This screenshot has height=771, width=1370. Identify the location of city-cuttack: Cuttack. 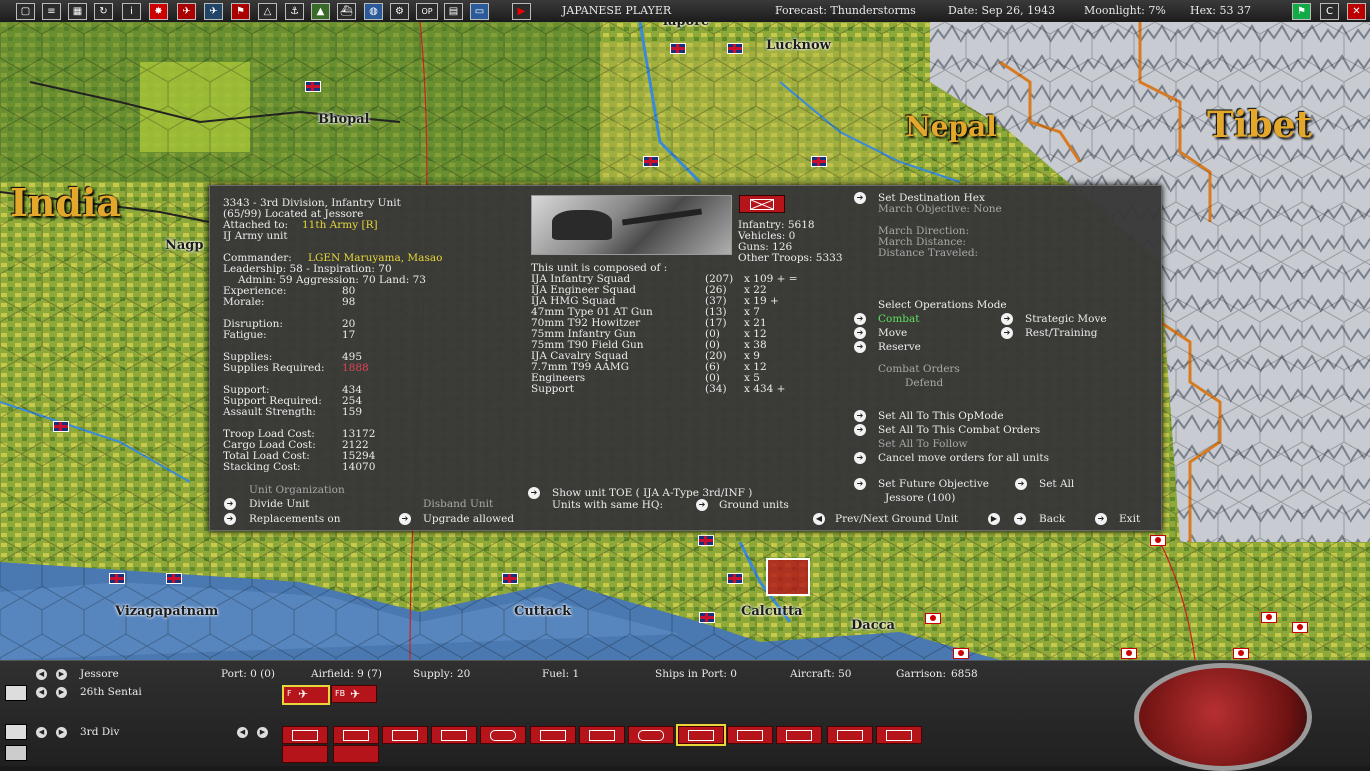
(542, 611).